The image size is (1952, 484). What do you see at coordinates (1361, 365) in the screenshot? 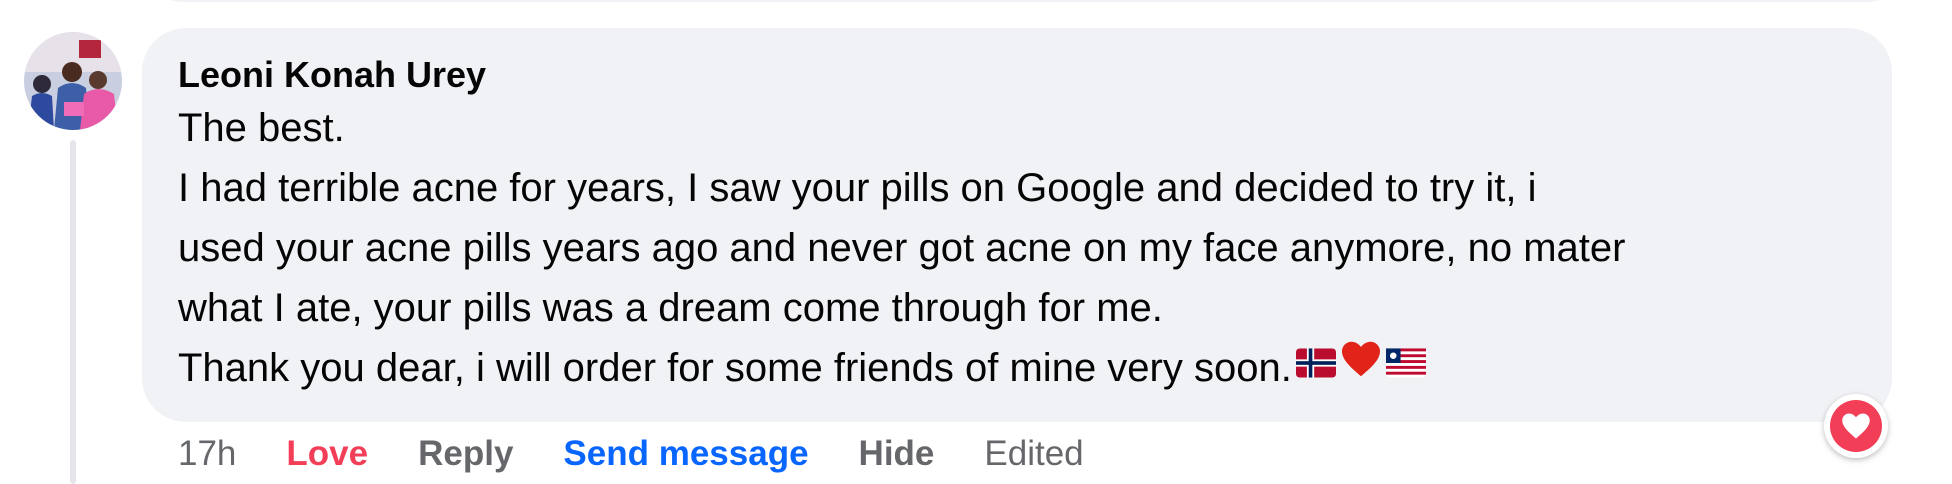
I see `red-heart-icon` at bounding box center [1361, 365].